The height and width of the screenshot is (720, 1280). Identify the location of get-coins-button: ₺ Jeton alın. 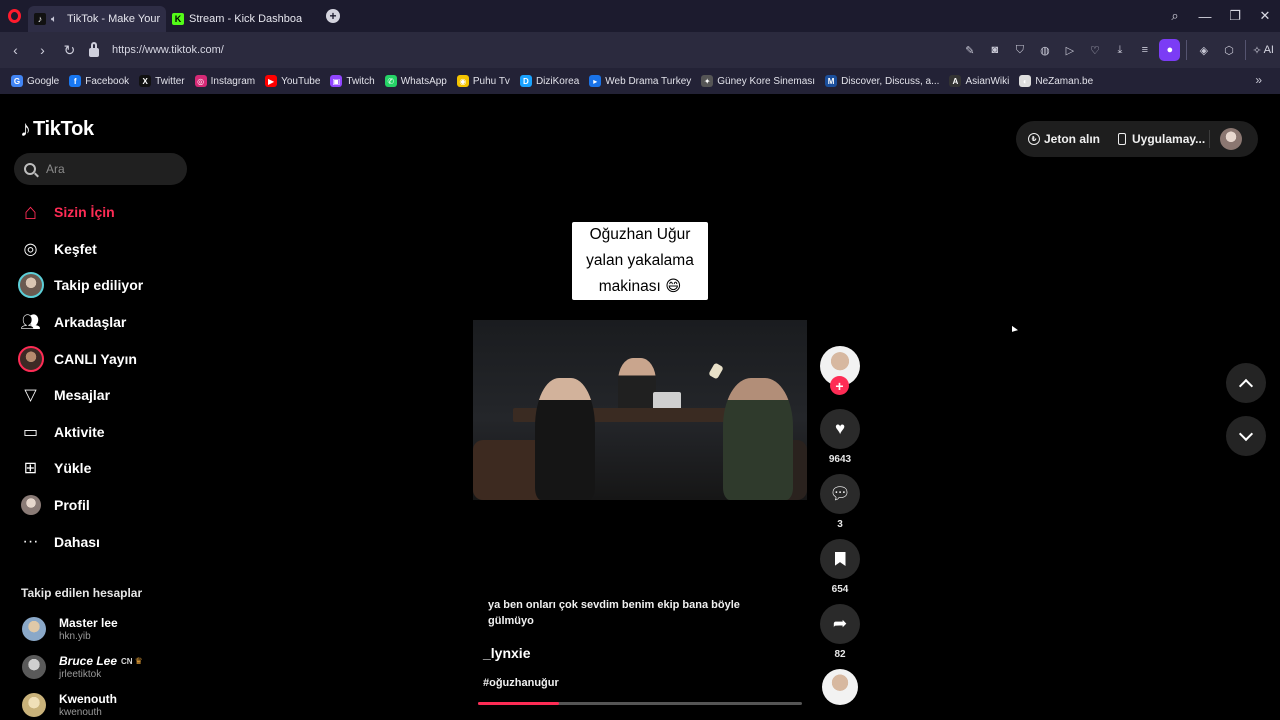
(1064, 139).